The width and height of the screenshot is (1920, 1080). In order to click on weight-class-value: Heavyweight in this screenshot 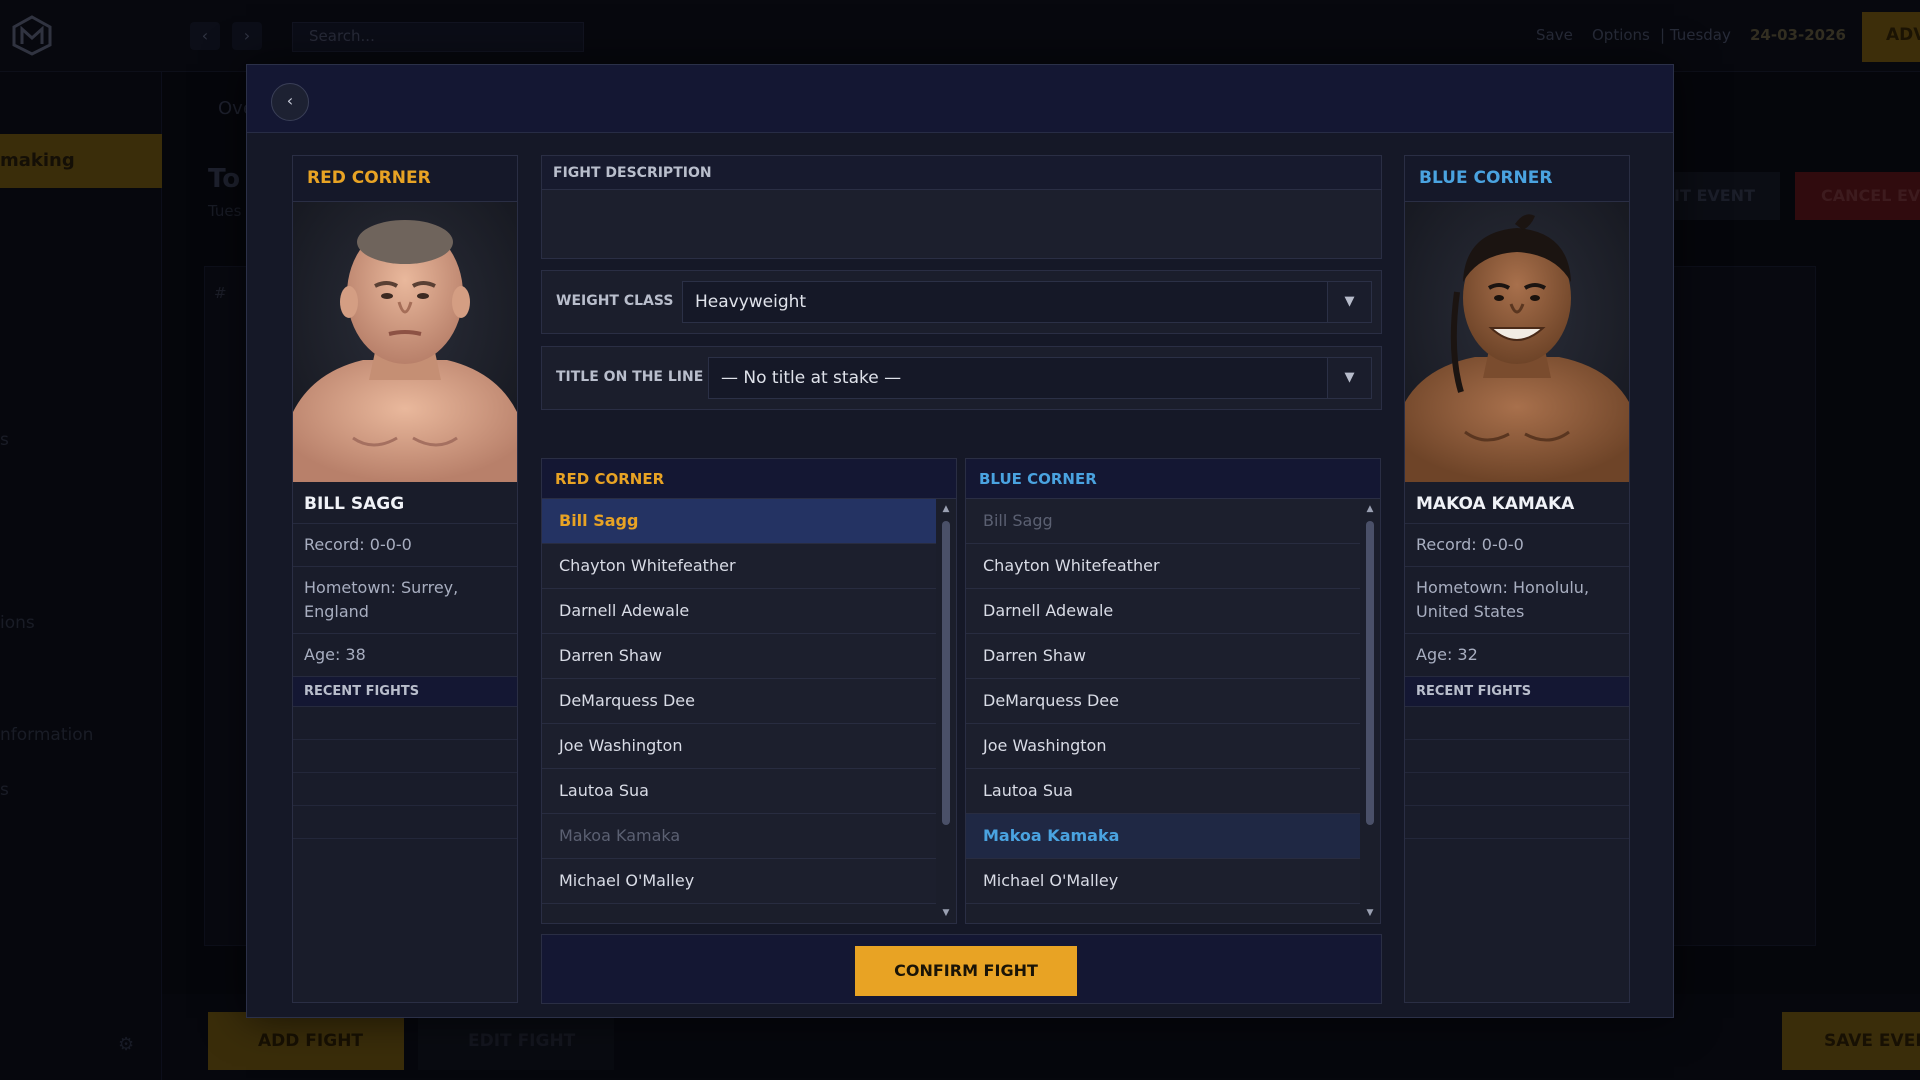, I will do `click(751, 302)`.